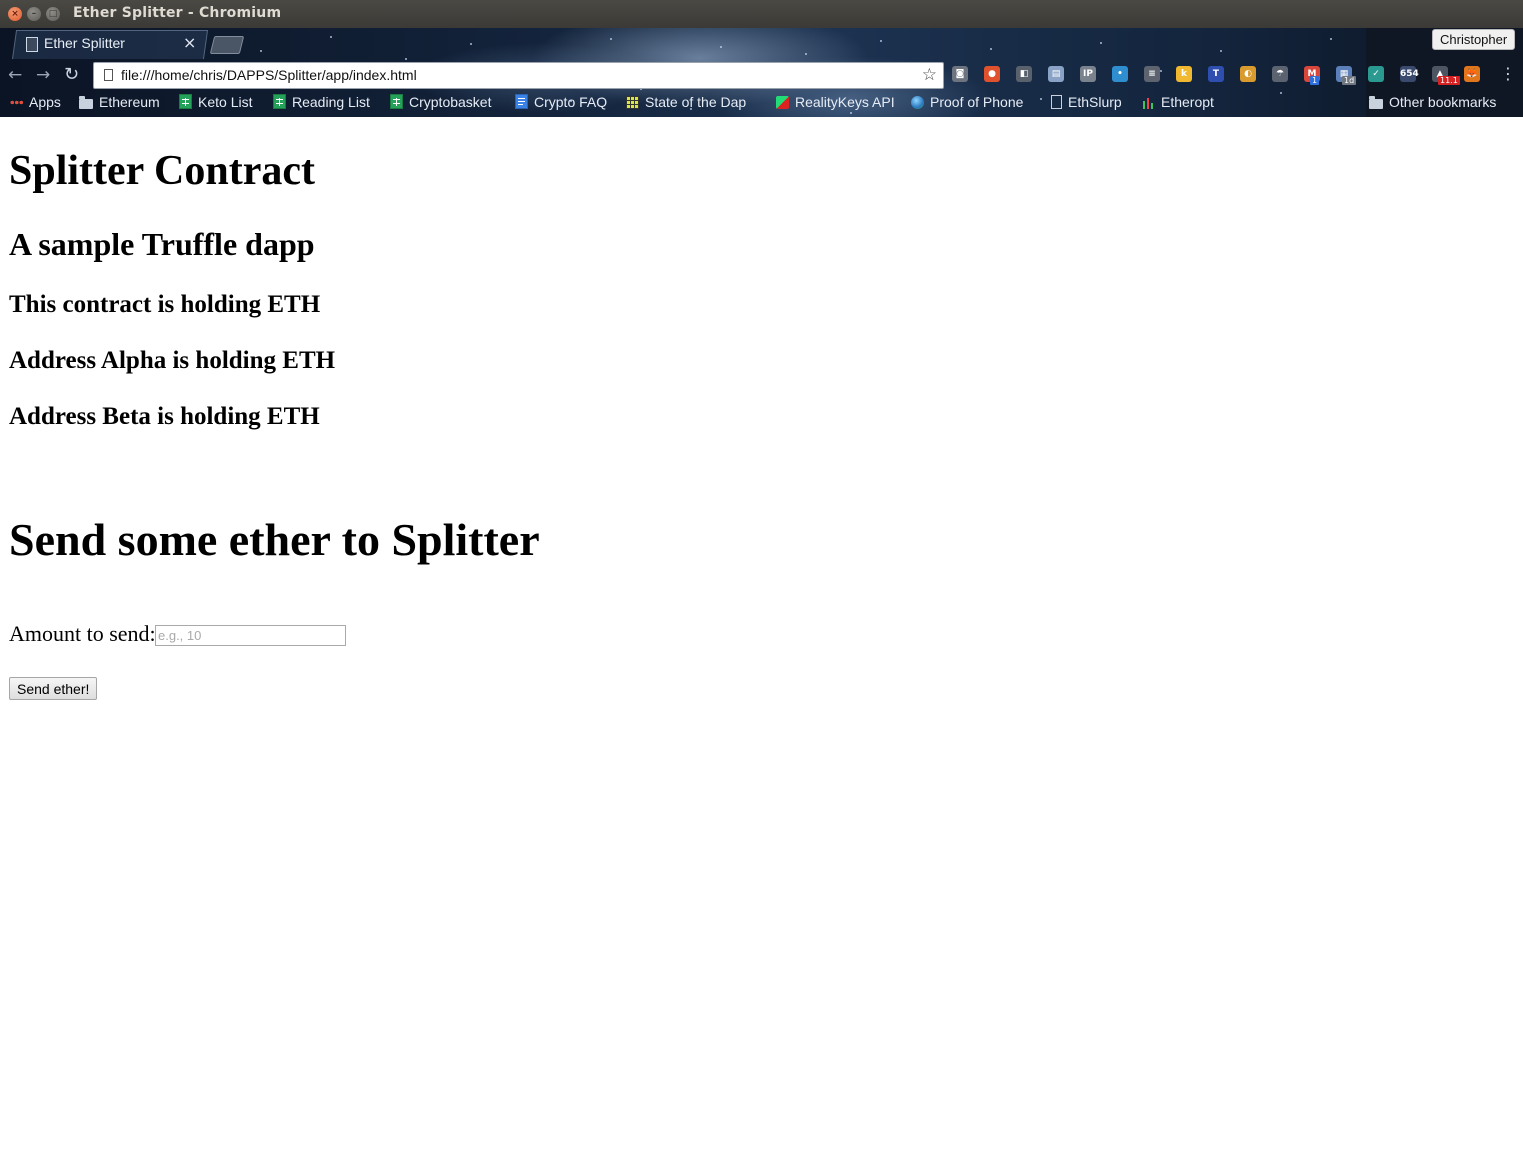 The width and height of the screenshot is (1523, 1176). What do you see at coordinates (34, 14) in the screenshot?
I see `window-minimize-button: –` at bounding box center [34, 14].